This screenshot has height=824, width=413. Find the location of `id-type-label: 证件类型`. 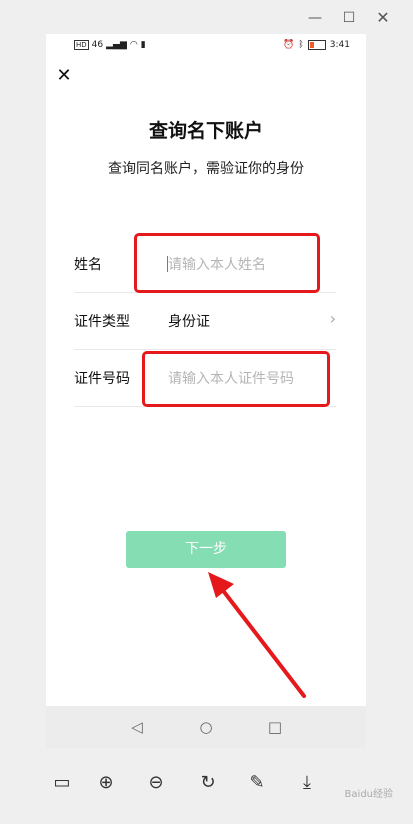

id-type-label: 证件类型 is located at coordinates (102, 322).